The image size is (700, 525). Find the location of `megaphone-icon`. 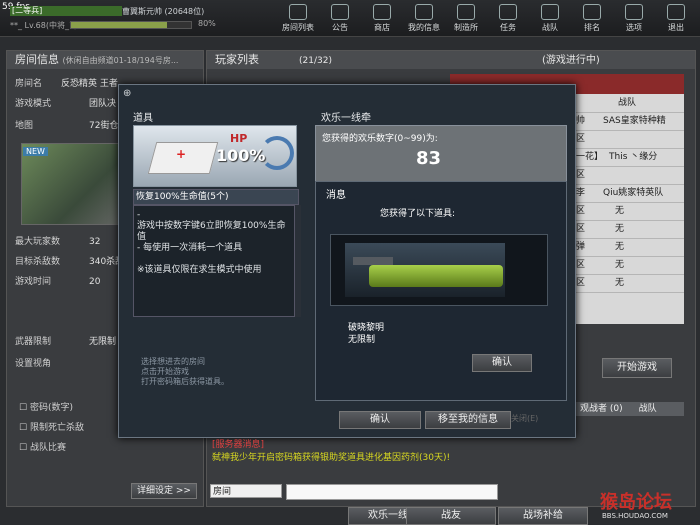

megaphone-icon is located at coordinates (340, 12).